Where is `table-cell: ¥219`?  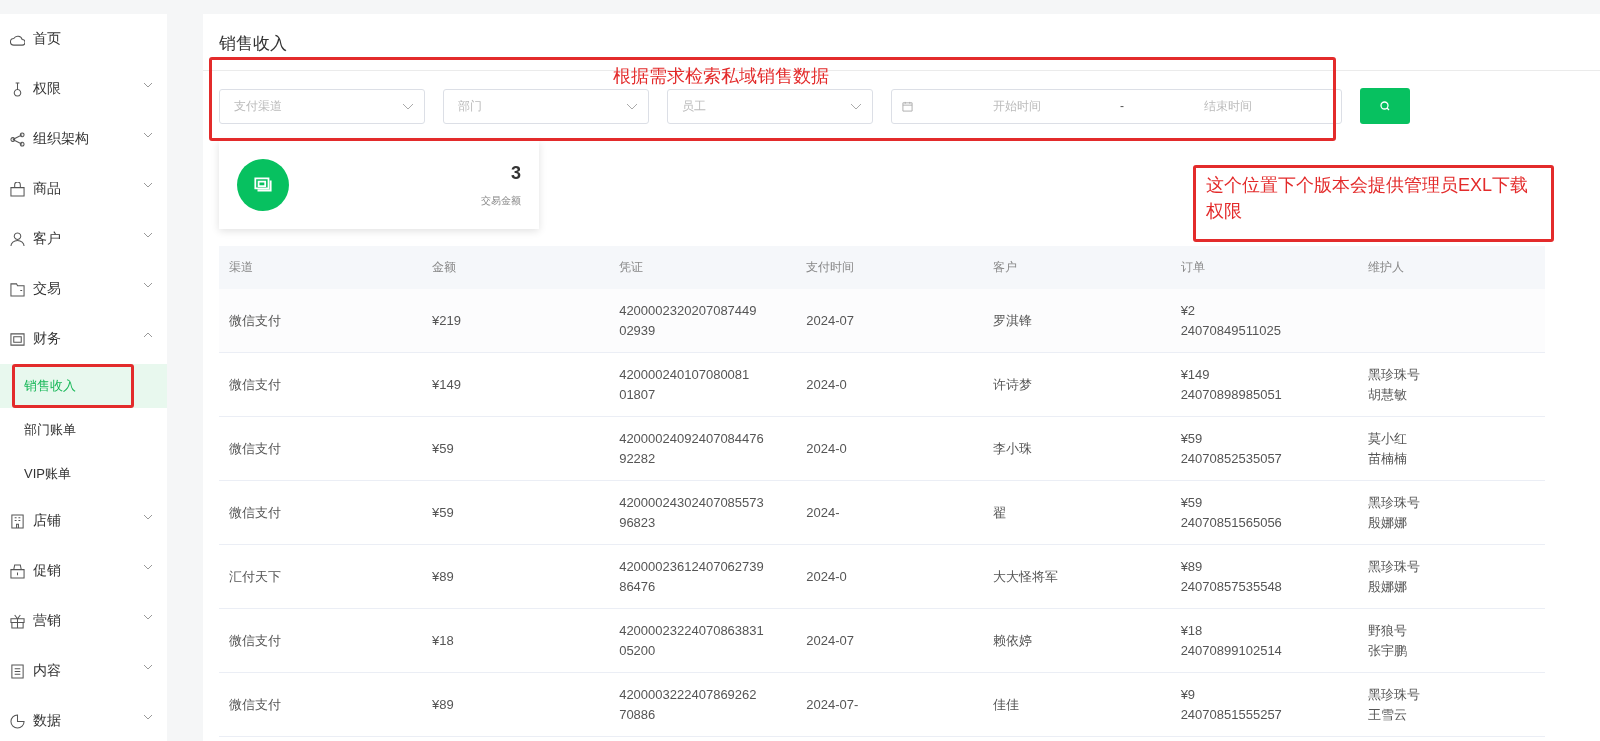 table-cell: ¥219 is located at coordinates (516, 321).